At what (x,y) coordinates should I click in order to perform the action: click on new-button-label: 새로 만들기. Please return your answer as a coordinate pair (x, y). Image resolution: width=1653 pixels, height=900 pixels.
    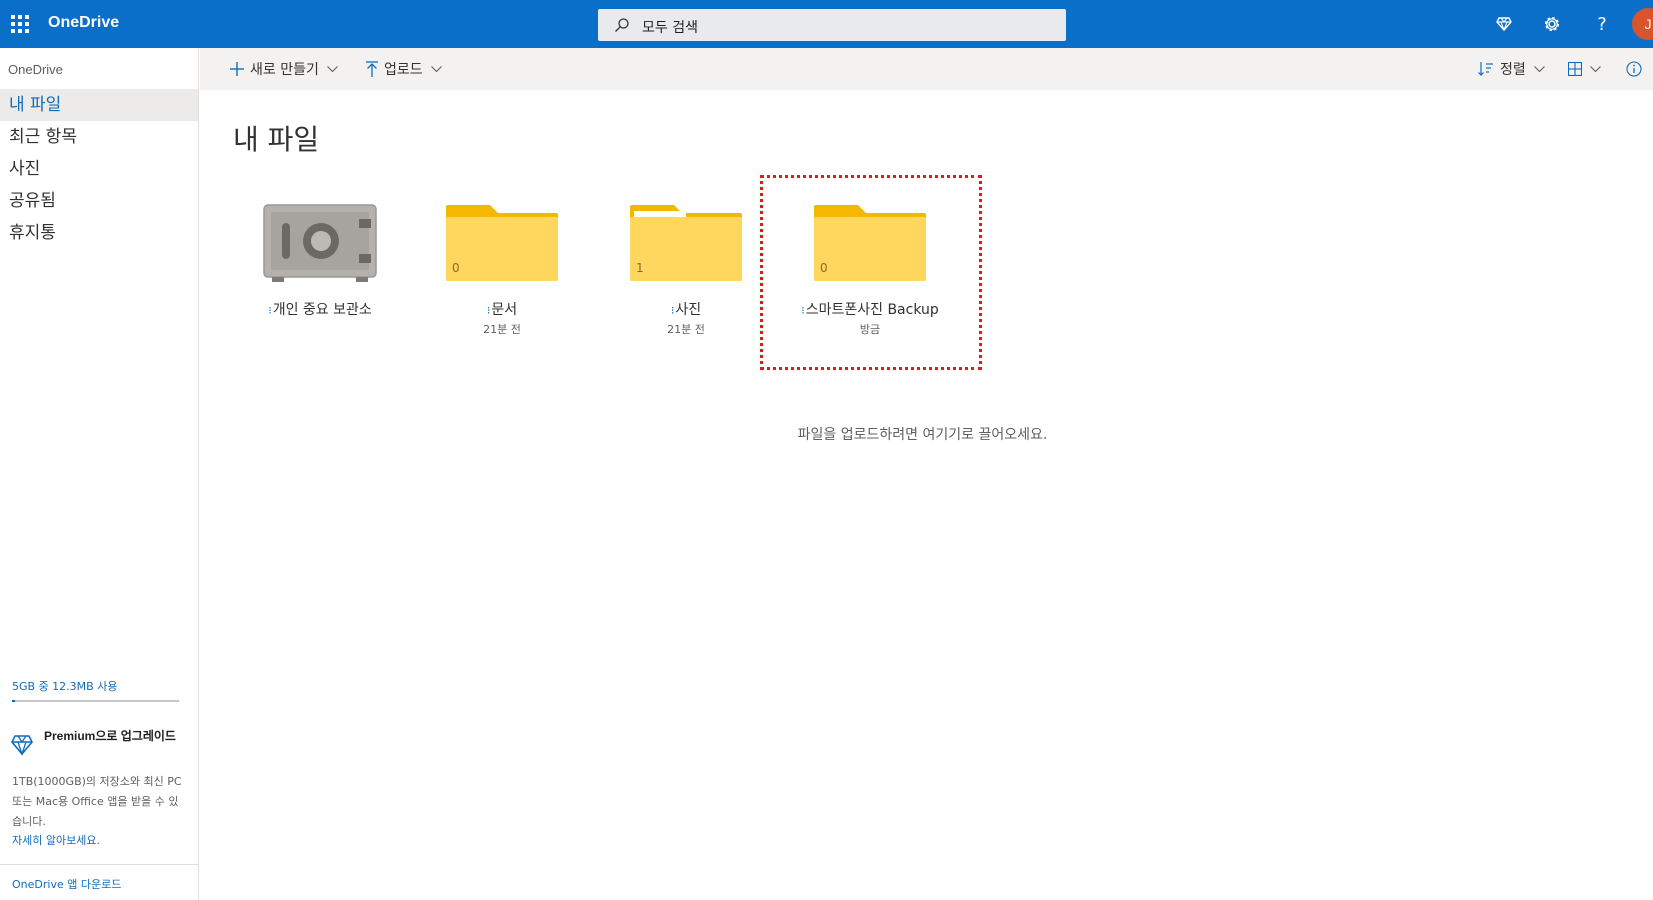
    Looking at the image, I should click on (284, 70).